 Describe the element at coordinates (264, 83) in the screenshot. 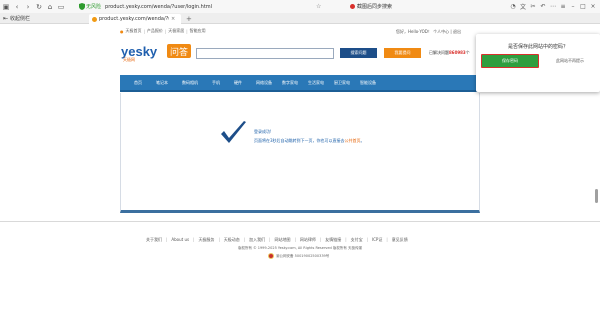

I see `nav-item: 网络设备` at that location.